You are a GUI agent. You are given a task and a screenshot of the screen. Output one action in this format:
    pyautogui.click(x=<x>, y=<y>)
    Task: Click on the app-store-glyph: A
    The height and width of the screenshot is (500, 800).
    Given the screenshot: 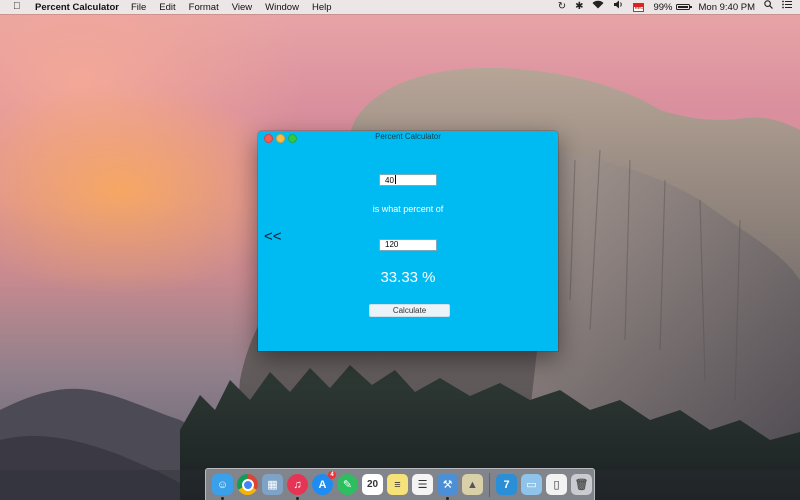 What is the action you would take?
    pyautogui.click(x=322, y=484)
    